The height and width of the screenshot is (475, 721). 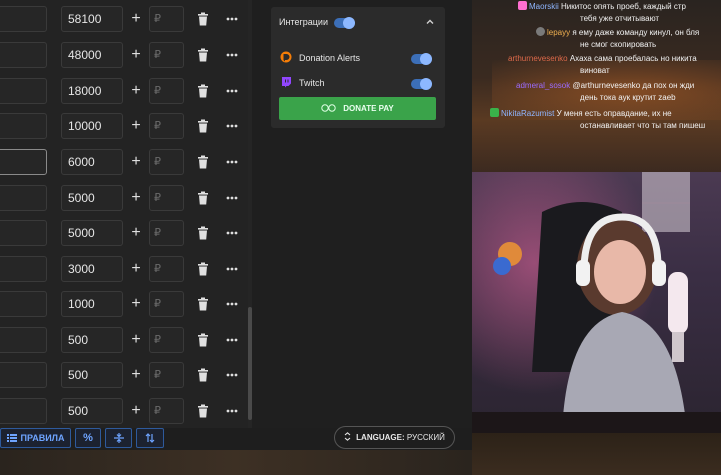 What do you see at coordinates (527, 113) in the screenshot?
I see `chat-username: NikitaRazumist` at bounding box center [527, 113].